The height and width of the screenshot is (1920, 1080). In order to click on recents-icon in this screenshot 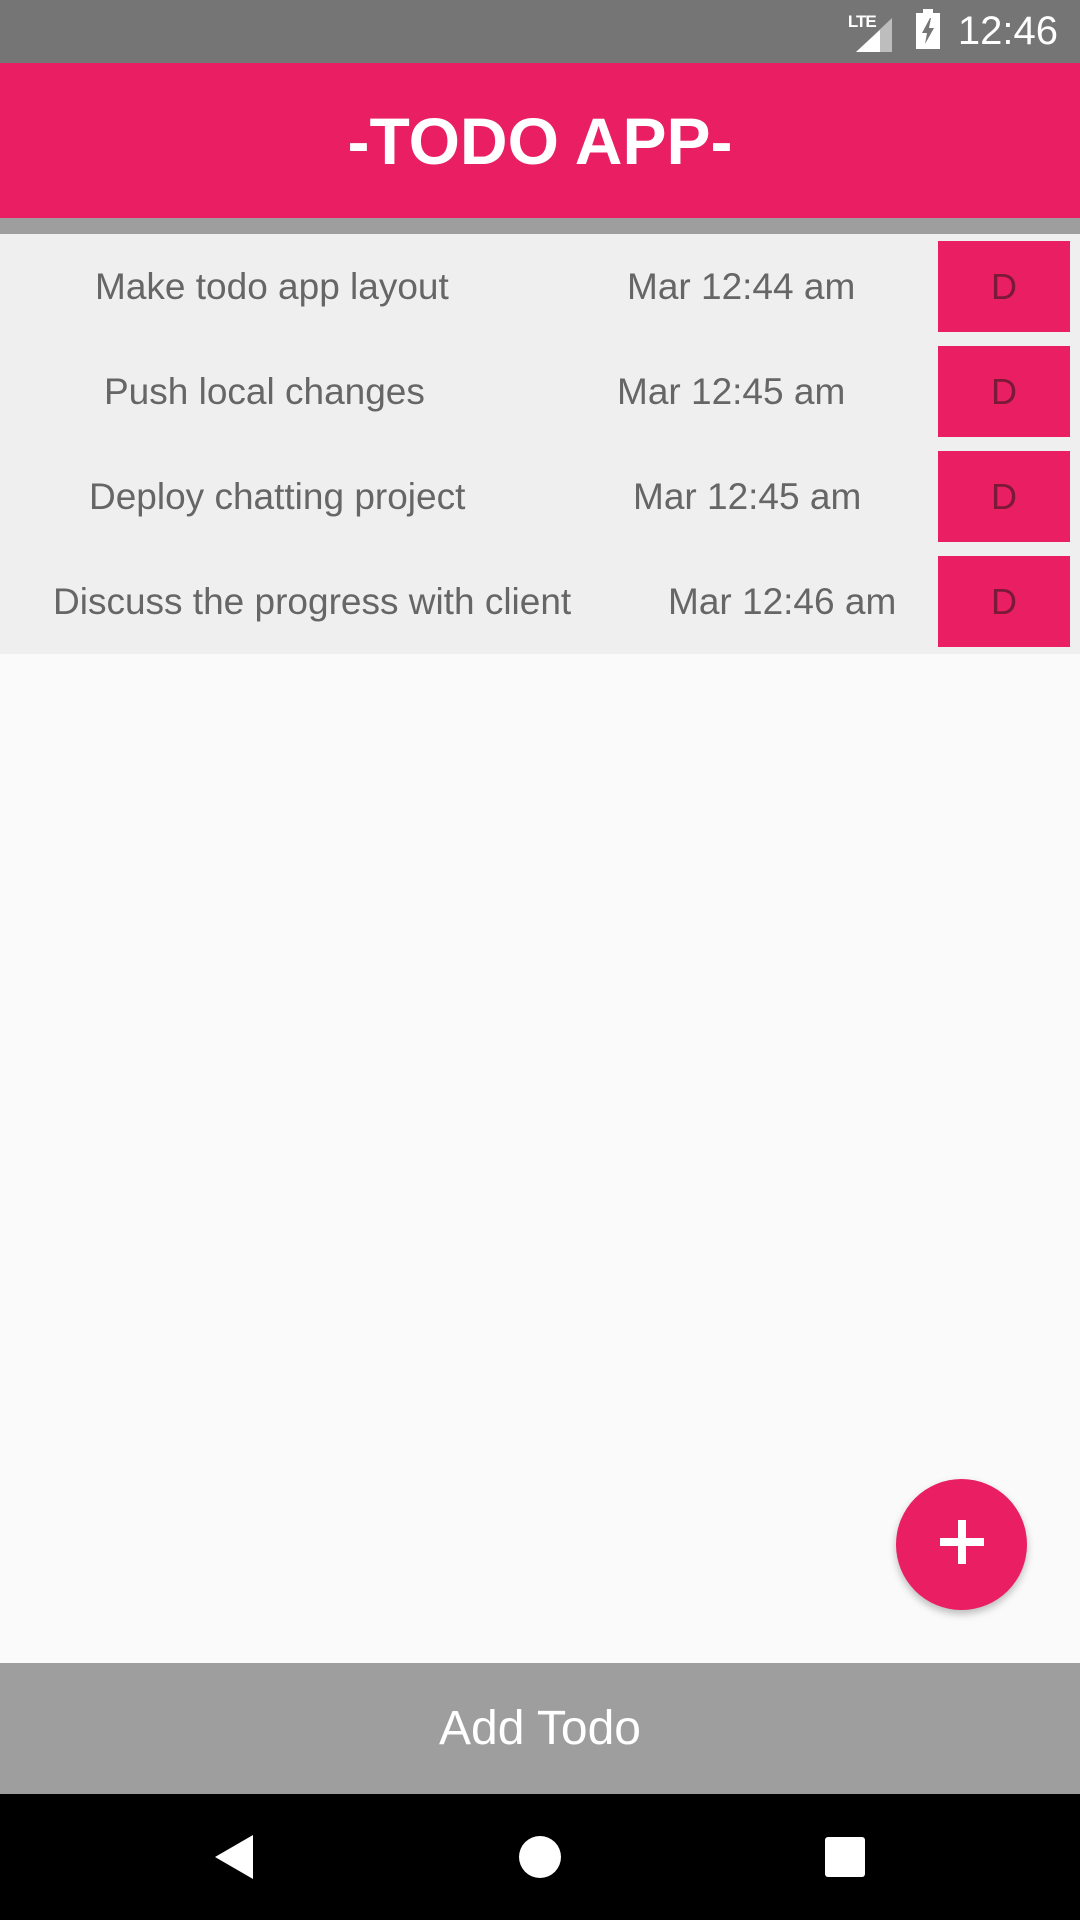, I will do `click(845, 1857)`.